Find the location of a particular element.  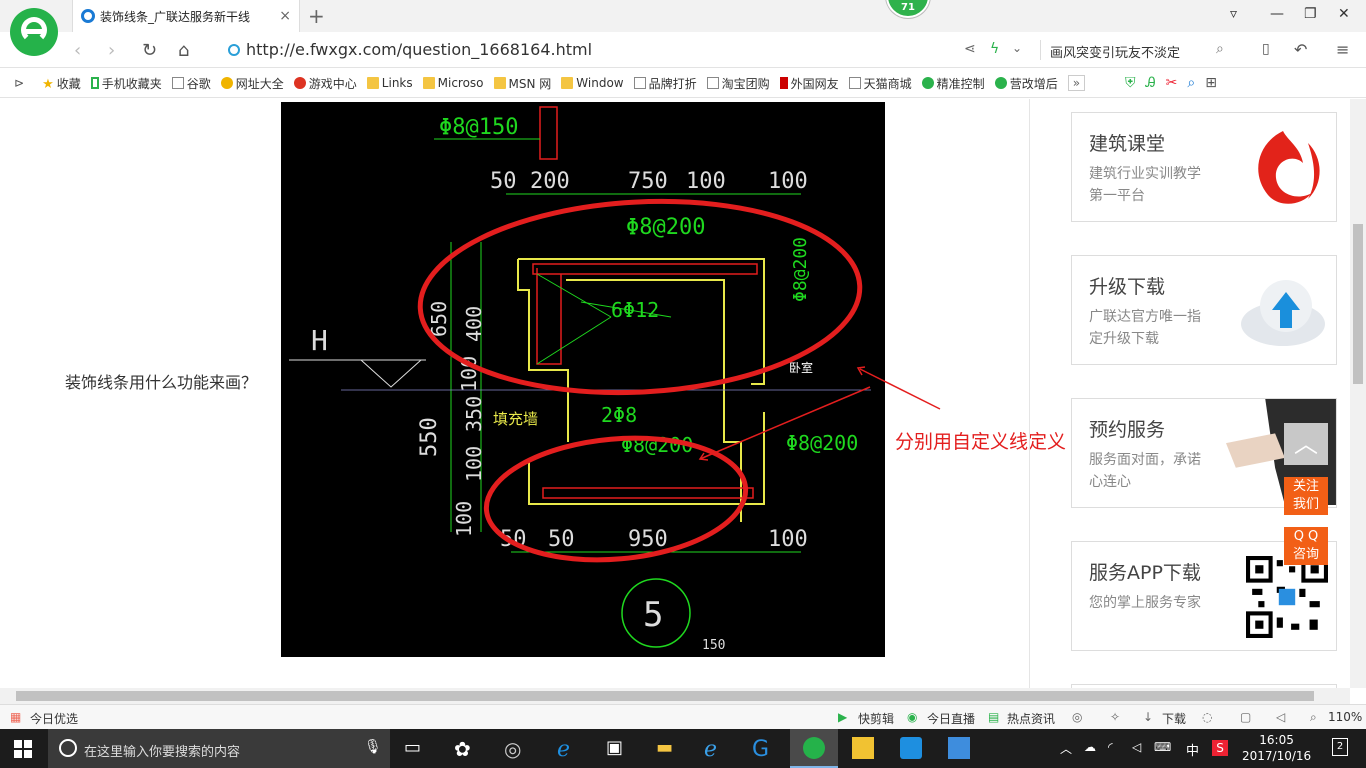

spiral-app-icon: ◎ is located at coordinates (516, 749).